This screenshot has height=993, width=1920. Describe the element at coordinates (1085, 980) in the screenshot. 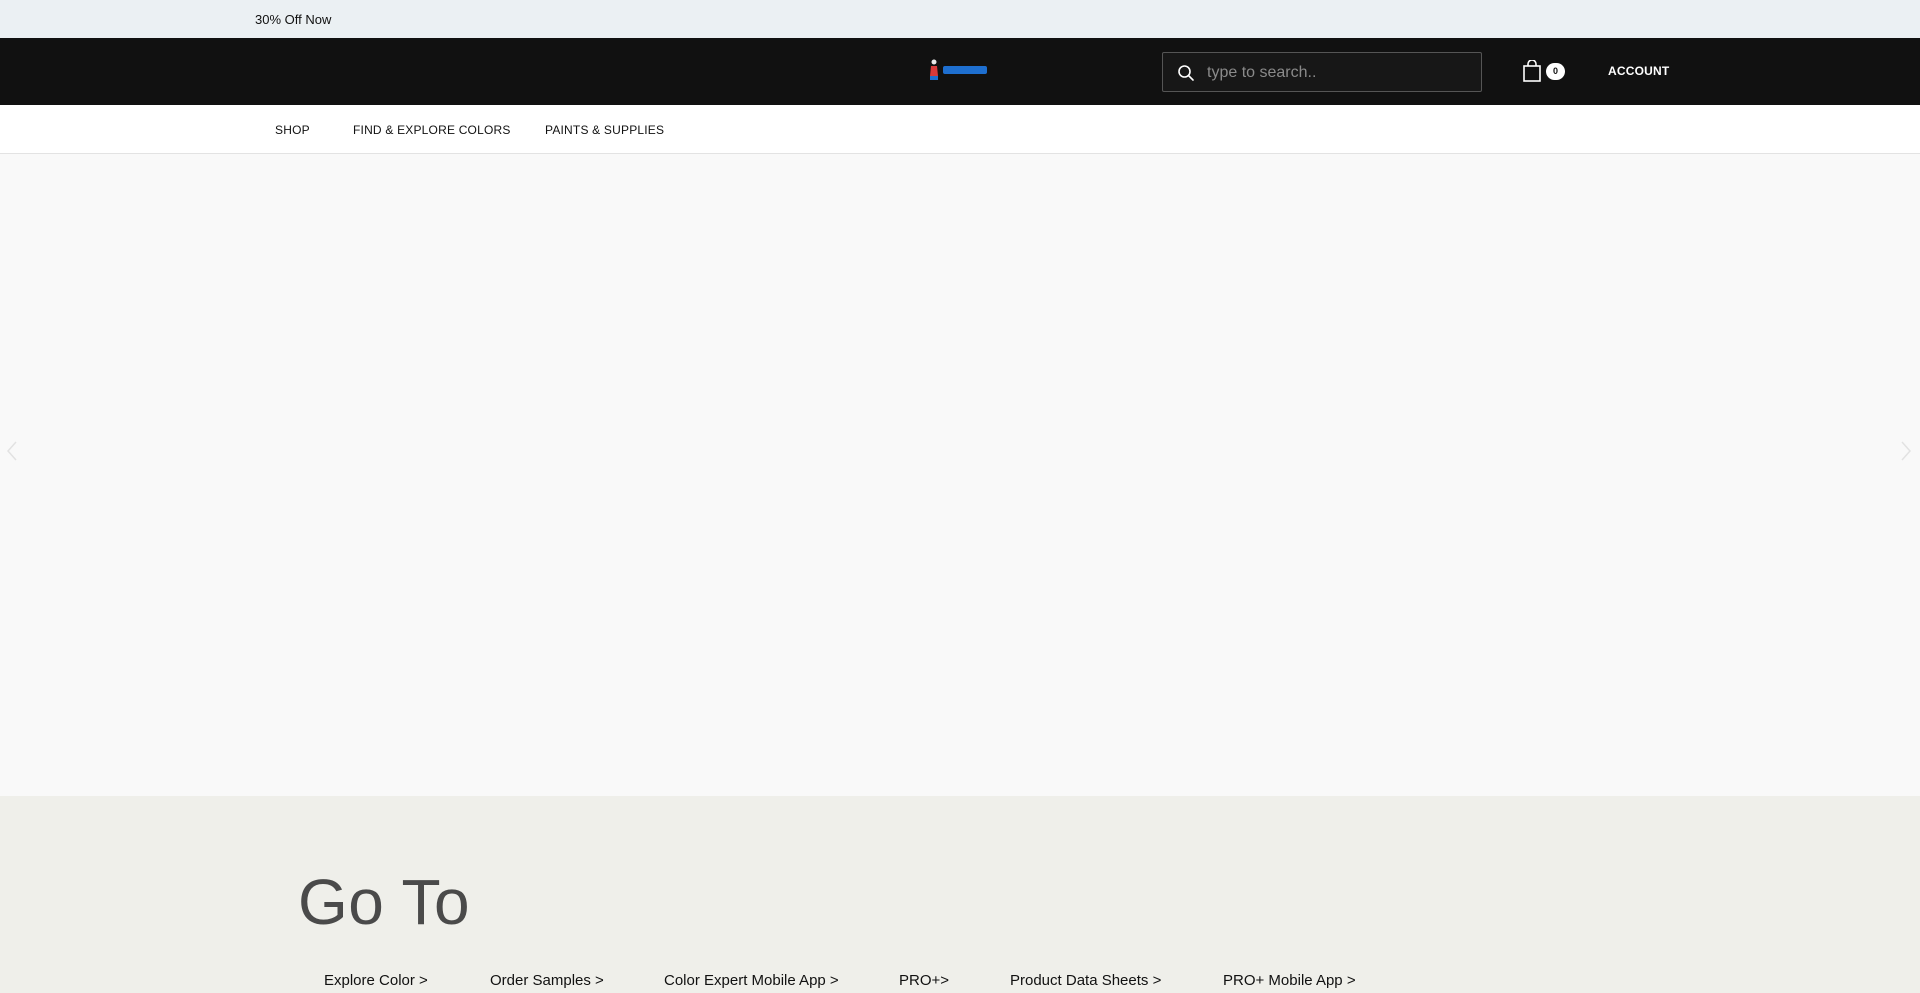

I see `goto-link-product-data-sheets: Product Data Sheets >` at that location.